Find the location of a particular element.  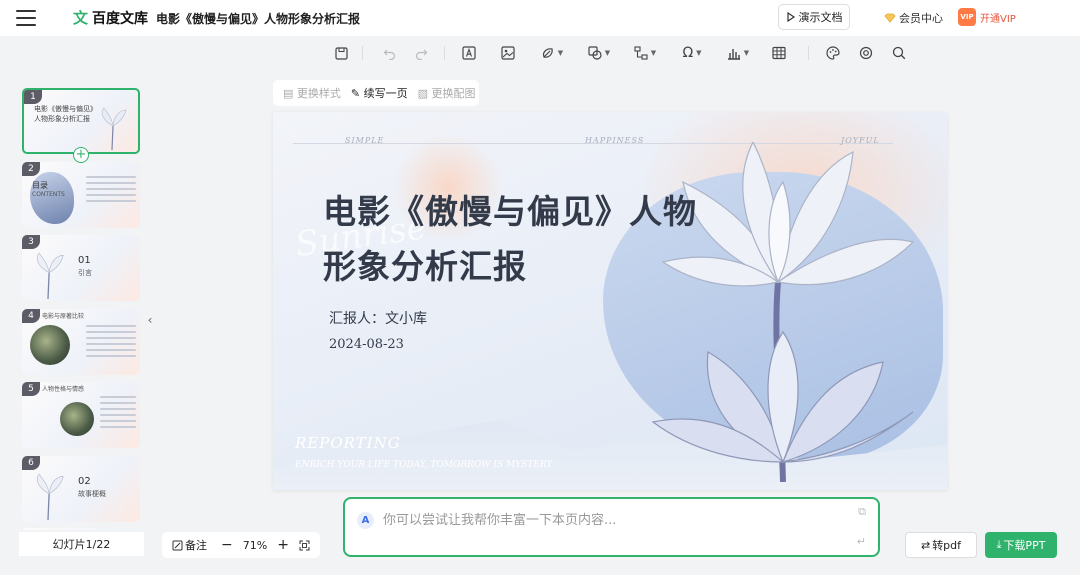

continue-write-label: 续写一页 is located at coordinates (385, 93).